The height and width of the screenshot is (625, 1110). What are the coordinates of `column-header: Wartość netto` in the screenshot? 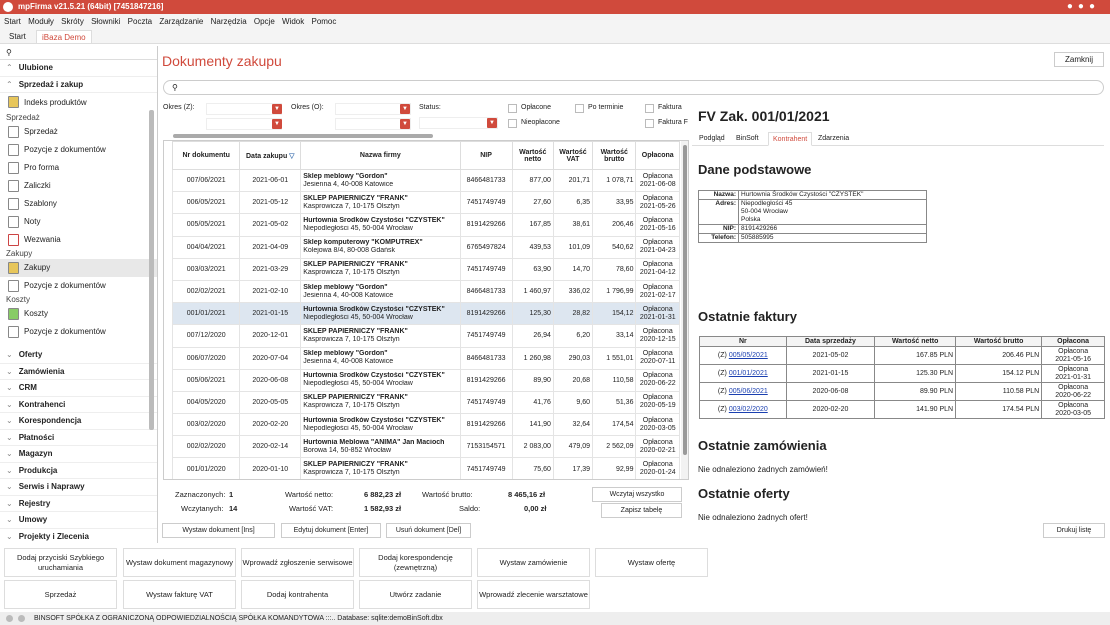 It's located at (532, 155).